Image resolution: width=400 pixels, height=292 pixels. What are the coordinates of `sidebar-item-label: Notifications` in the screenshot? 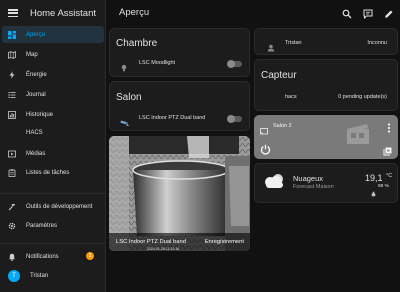 It's located at (42, 256).